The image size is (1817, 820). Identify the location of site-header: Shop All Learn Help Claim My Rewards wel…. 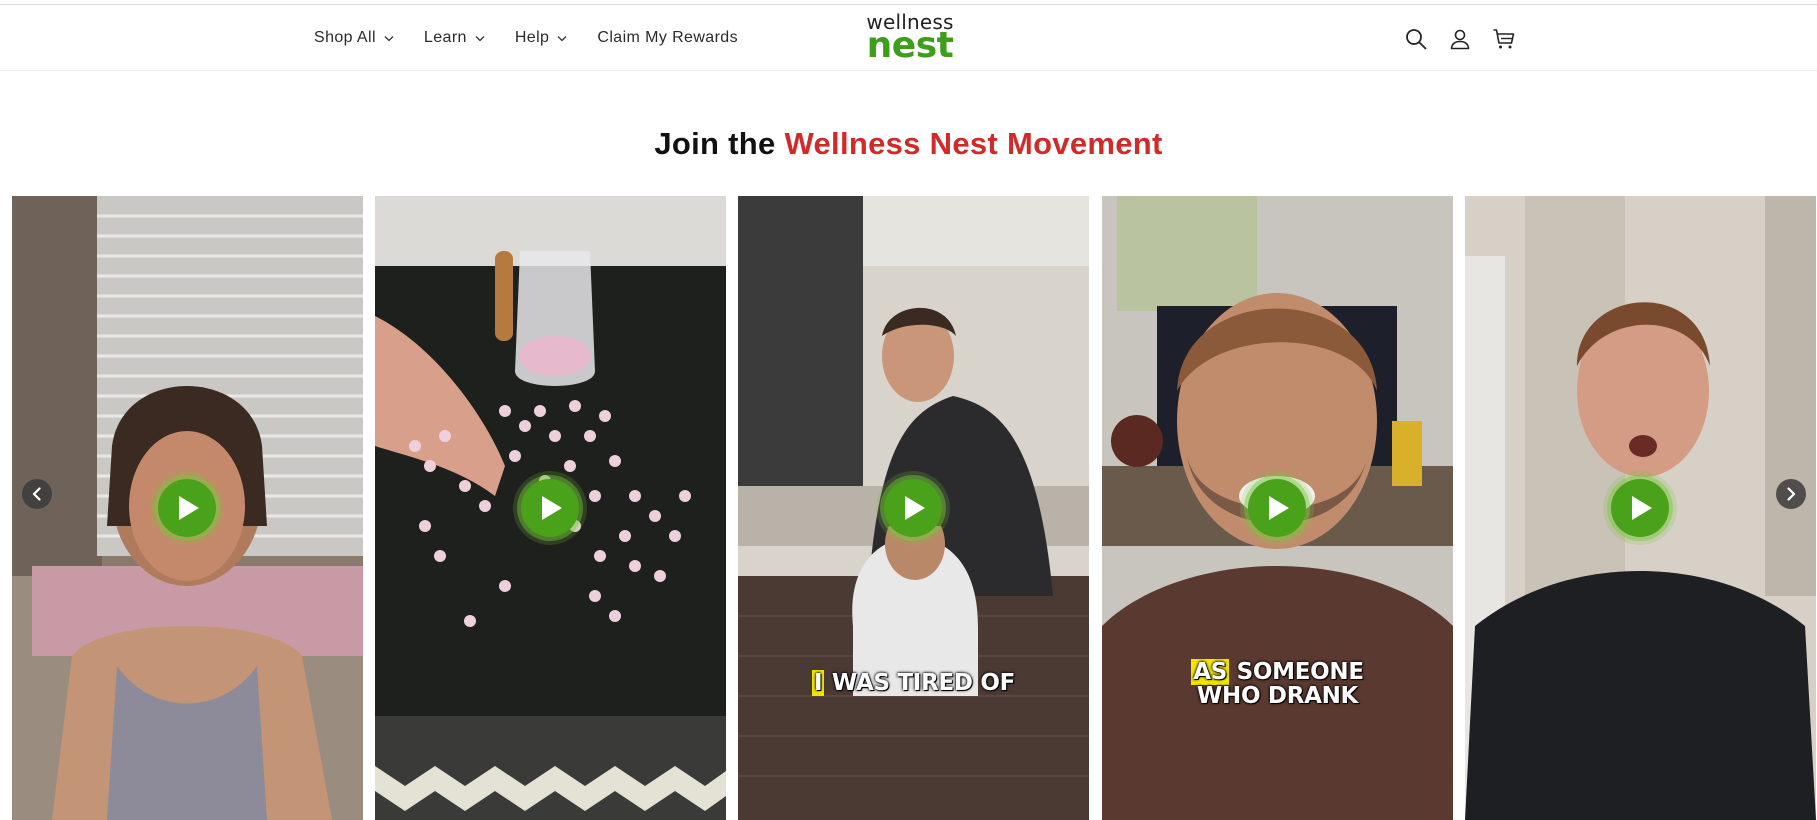
(908, 38).